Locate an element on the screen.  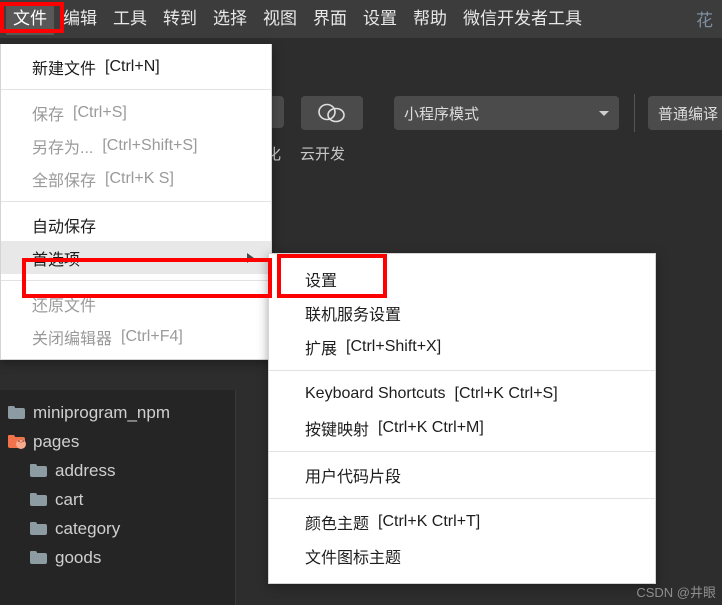
file-tree-item-label: goods is located at coordinates (78, 557).